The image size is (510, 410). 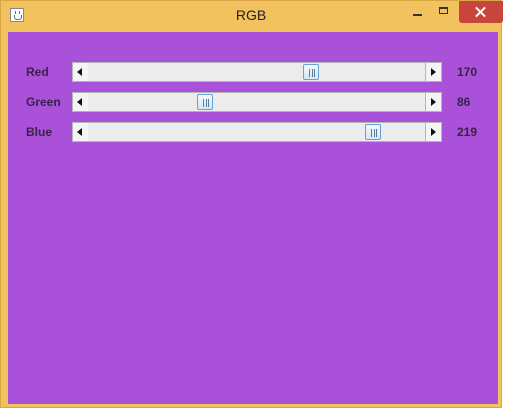 I want to click on green-value: 86, so click(x=464, y=102).